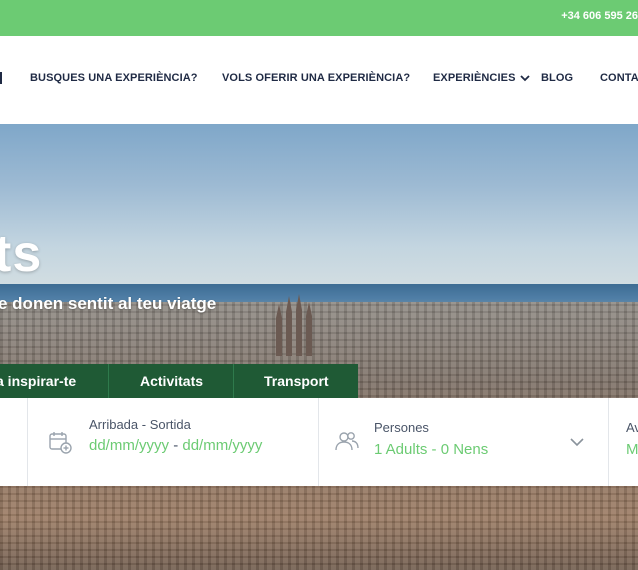  Describe the element at coordinates (140, 424) in the screenshot. I see `dates-label: Arribada - Sortida` at that location.